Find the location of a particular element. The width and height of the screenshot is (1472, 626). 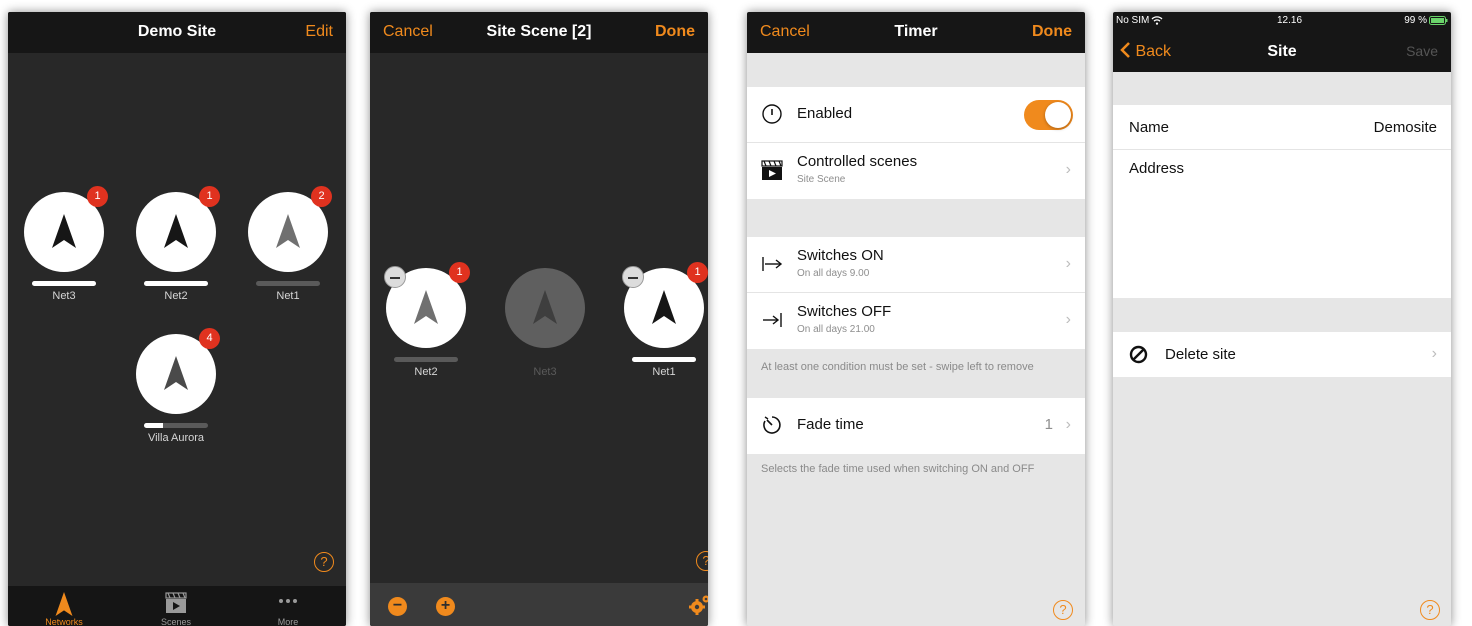

switches-off-row: Switches OFF On all days 21.00 › is located at coordinates (916, 321).